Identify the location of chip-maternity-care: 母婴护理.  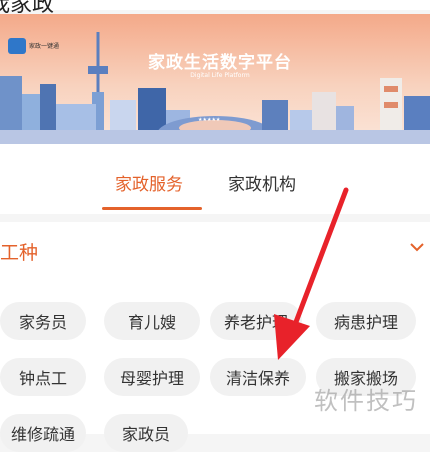
(152, 377).